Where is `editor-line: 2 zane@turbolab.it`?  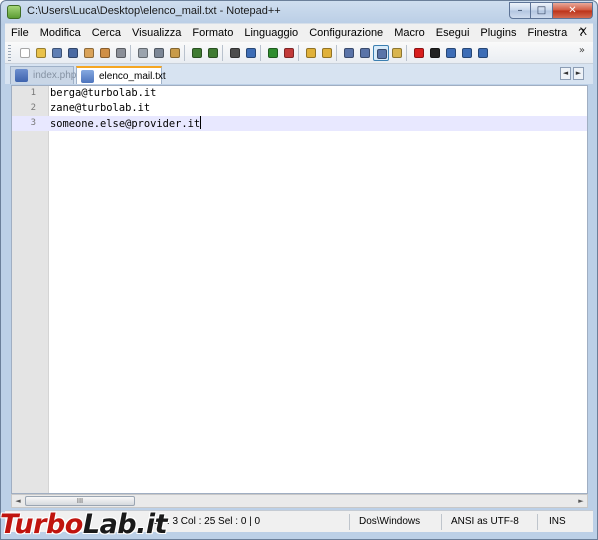
editor-line: 2 zane@turbolab.it is located at coordinates (299, 108).